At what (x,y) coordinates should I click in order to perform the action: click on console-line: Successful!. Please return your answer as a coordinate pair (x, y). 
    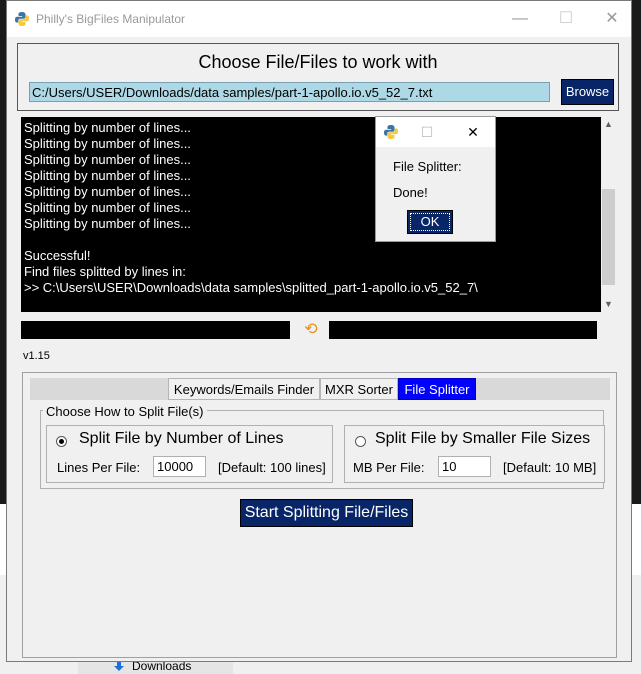
    Looking at the image, I should click on (57, 255).